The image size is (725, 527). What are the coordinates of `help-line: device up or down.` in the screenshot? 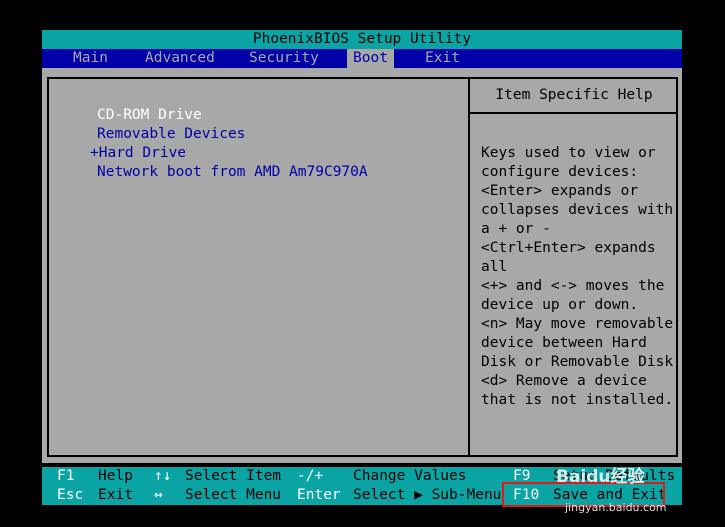 It's located at (560, 305).